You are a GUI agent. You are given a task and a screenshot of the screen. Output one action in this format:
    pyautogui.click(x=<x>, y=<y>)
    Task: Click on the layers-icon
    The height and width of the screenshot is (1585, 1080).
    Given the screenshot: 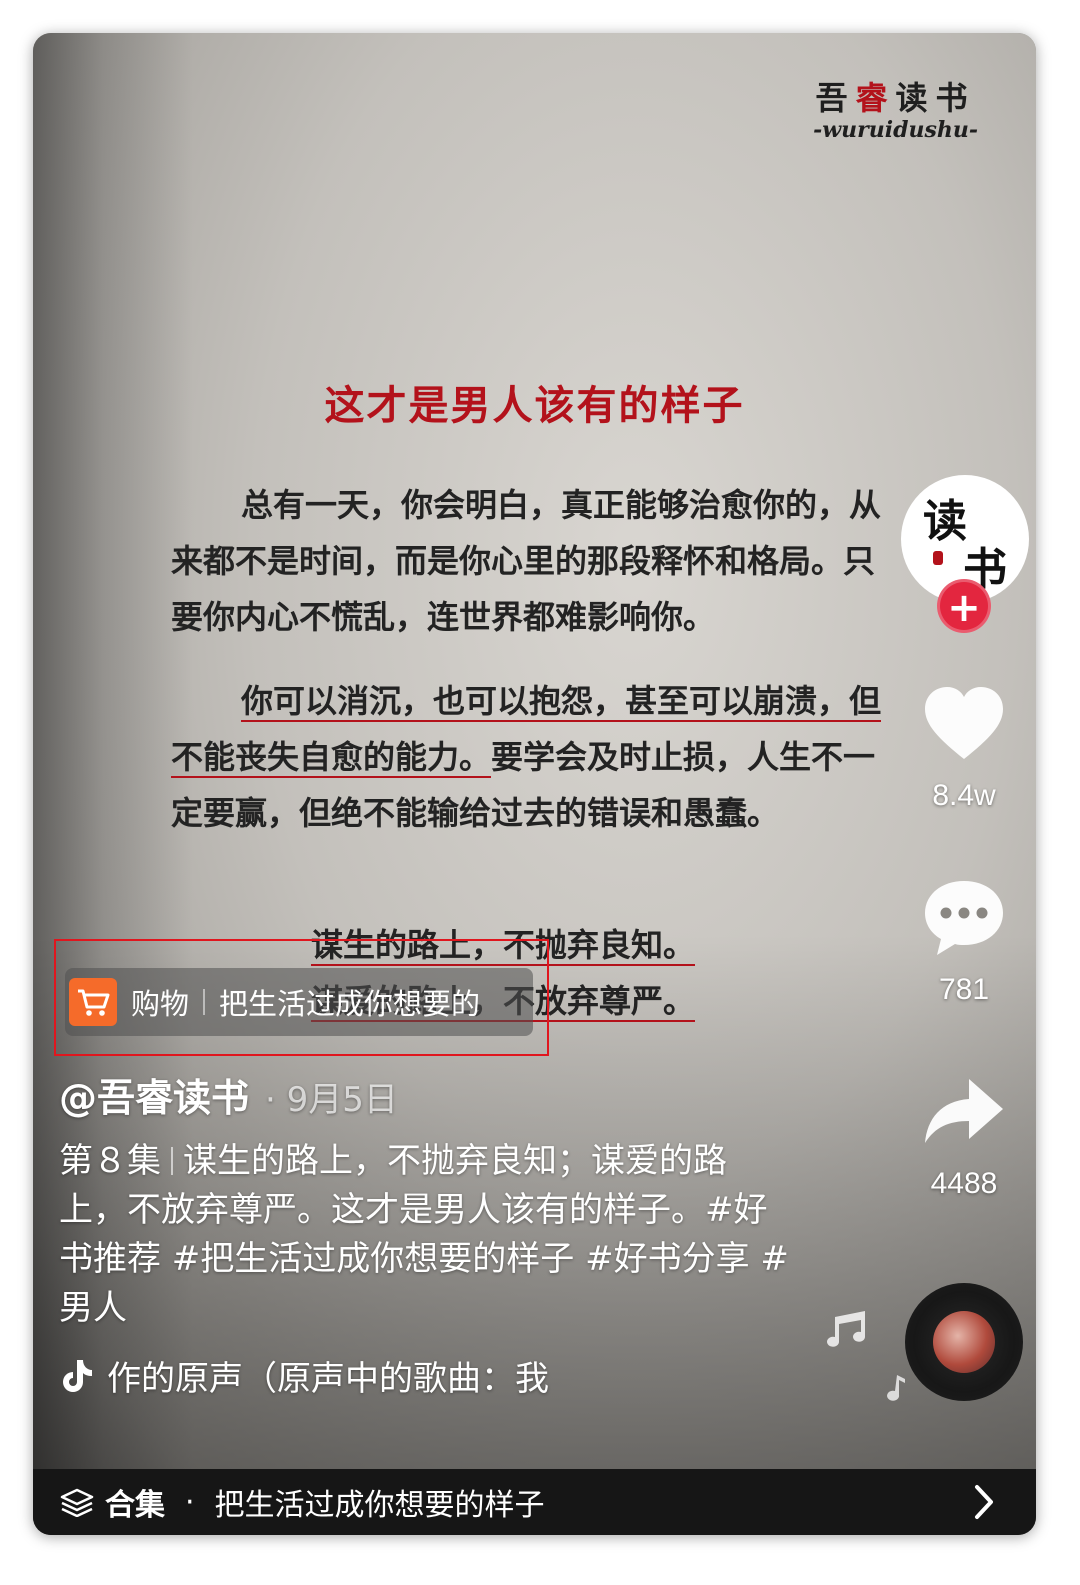 What is the action you would take?
    pyautogui.click(x=77, y=1502)
    